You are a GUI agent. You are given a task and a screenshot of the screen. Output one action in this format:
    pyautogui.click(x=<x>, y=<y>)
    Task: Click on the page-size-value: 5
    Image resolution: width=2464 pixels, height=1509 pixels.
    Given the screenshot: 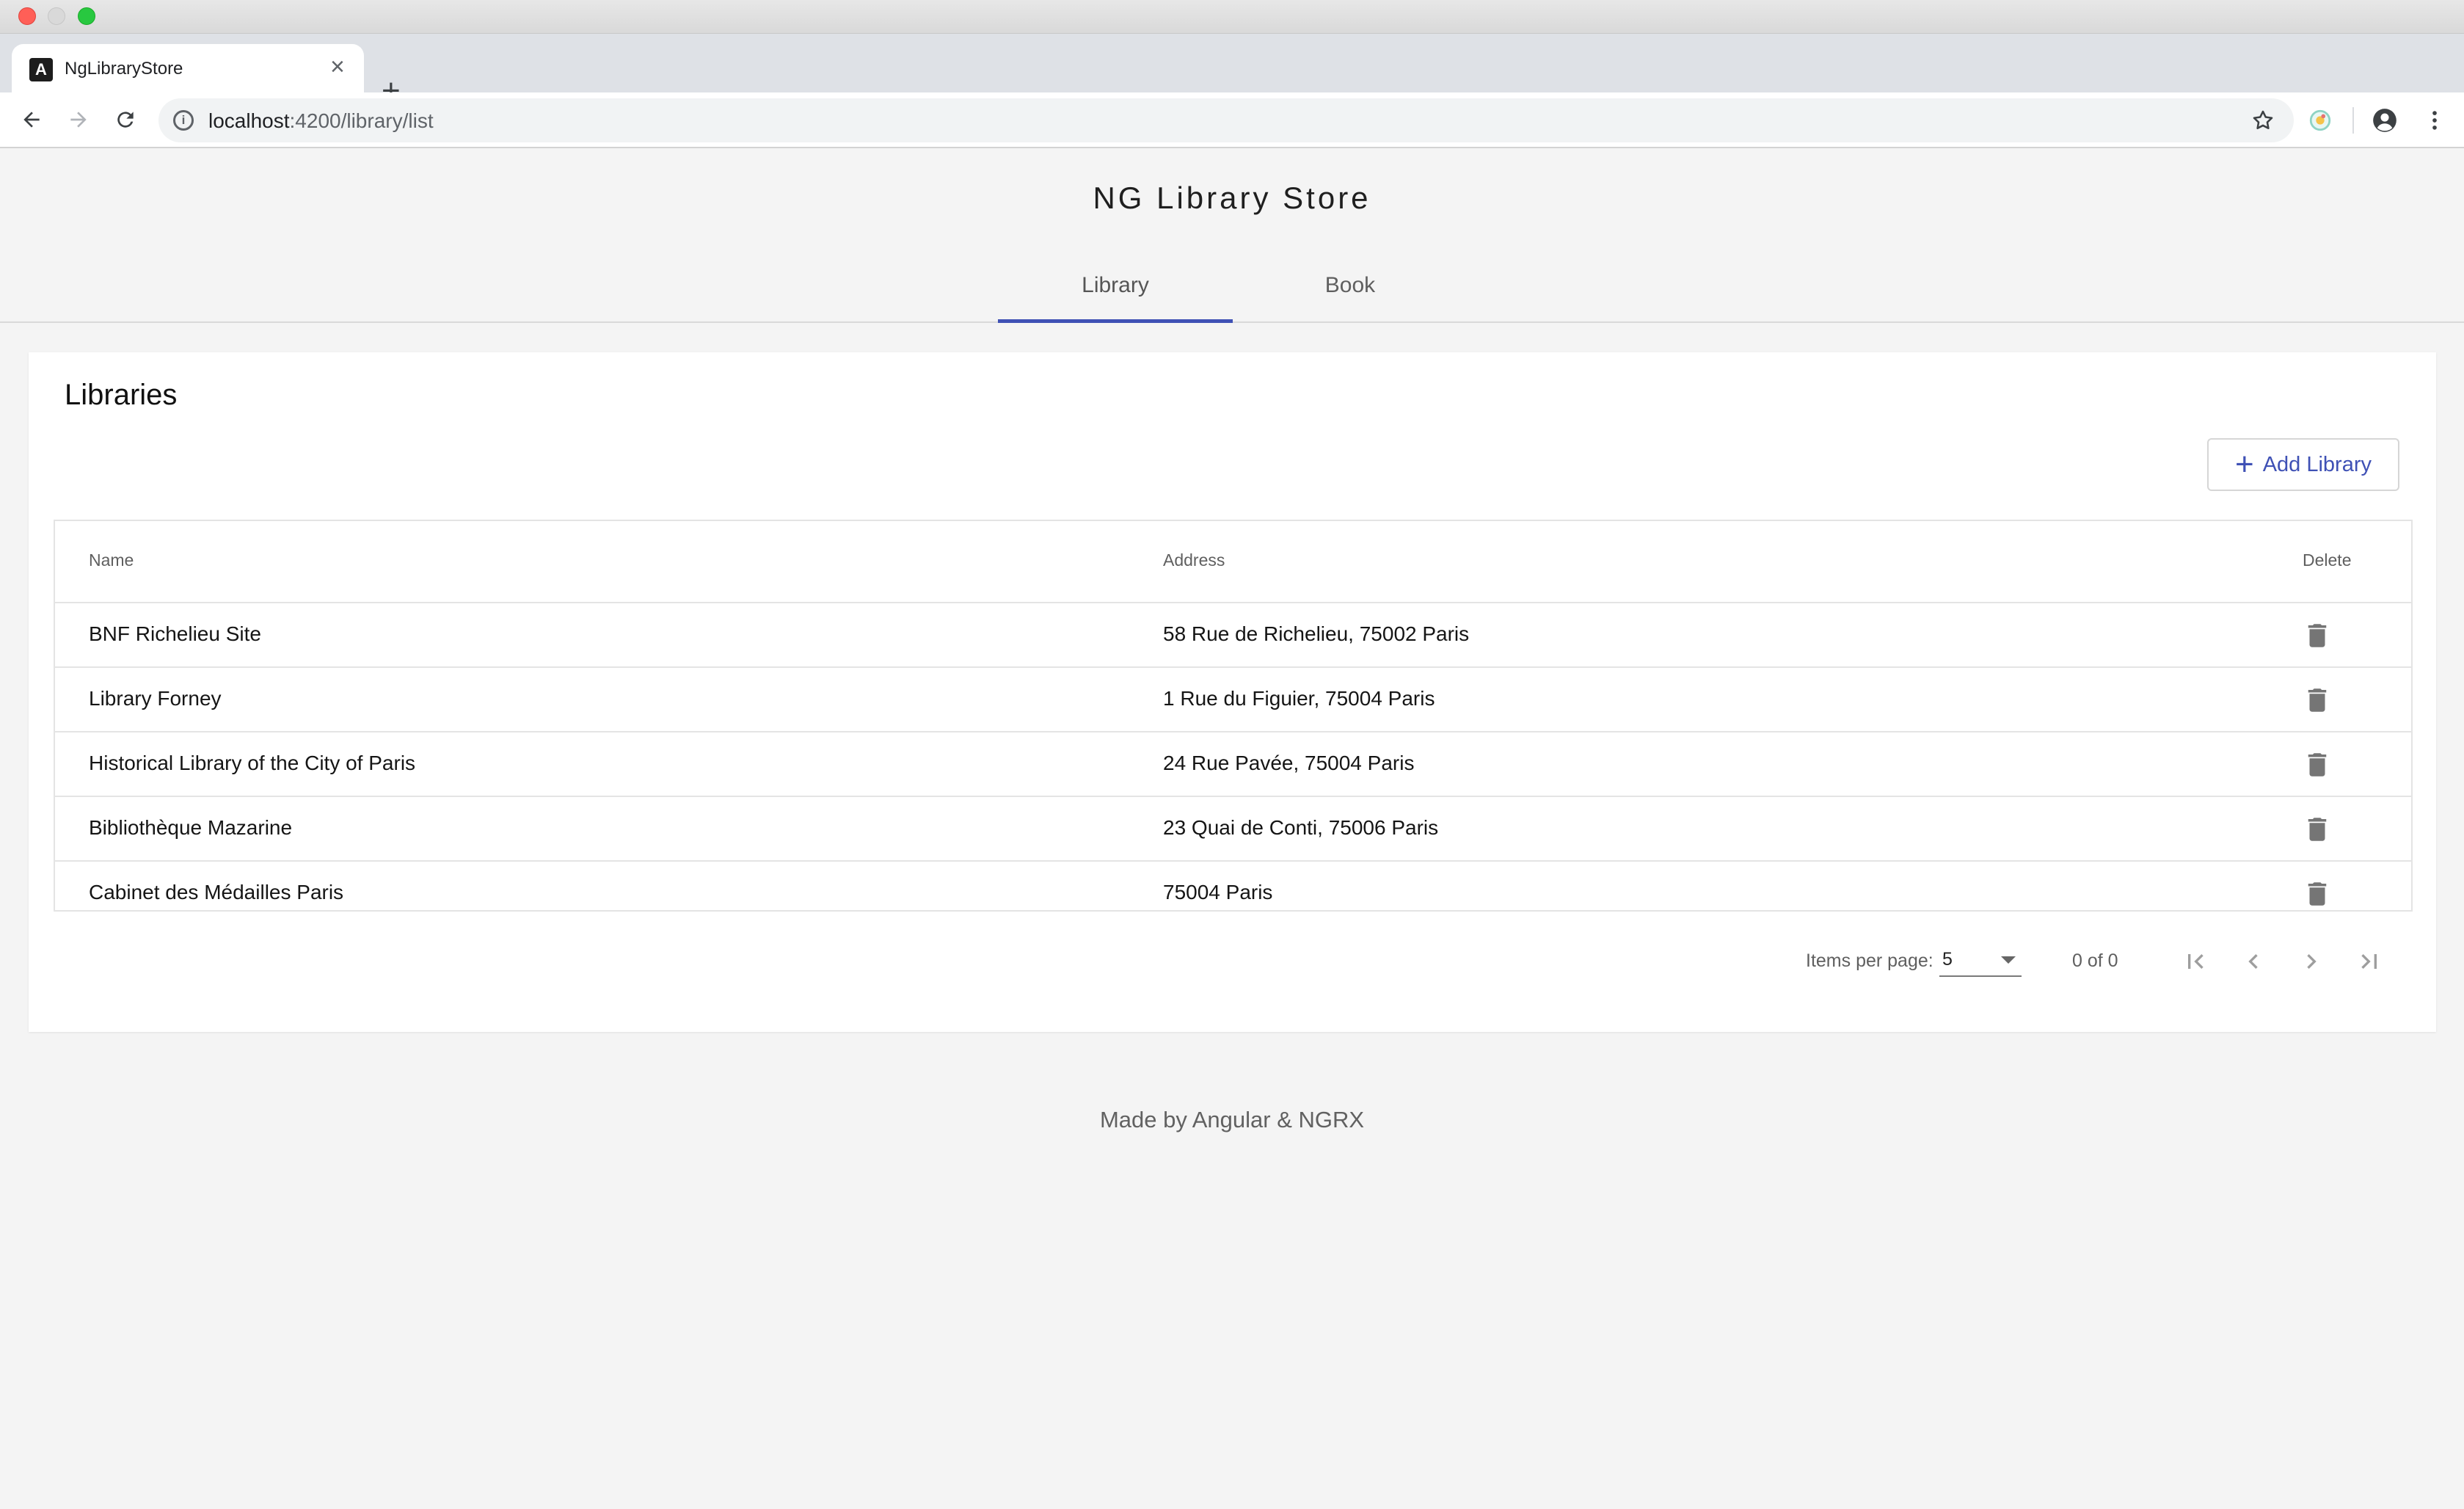 What is the action you would take?
    pyautogui.click(x=1947, y=959)
    